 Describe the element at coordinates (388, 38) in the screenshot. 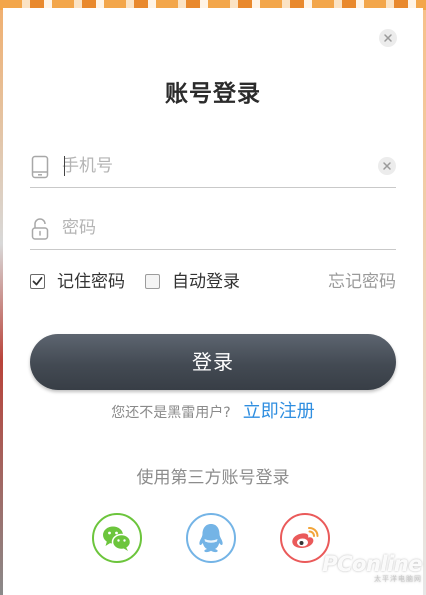

I see `close-button` at that location.